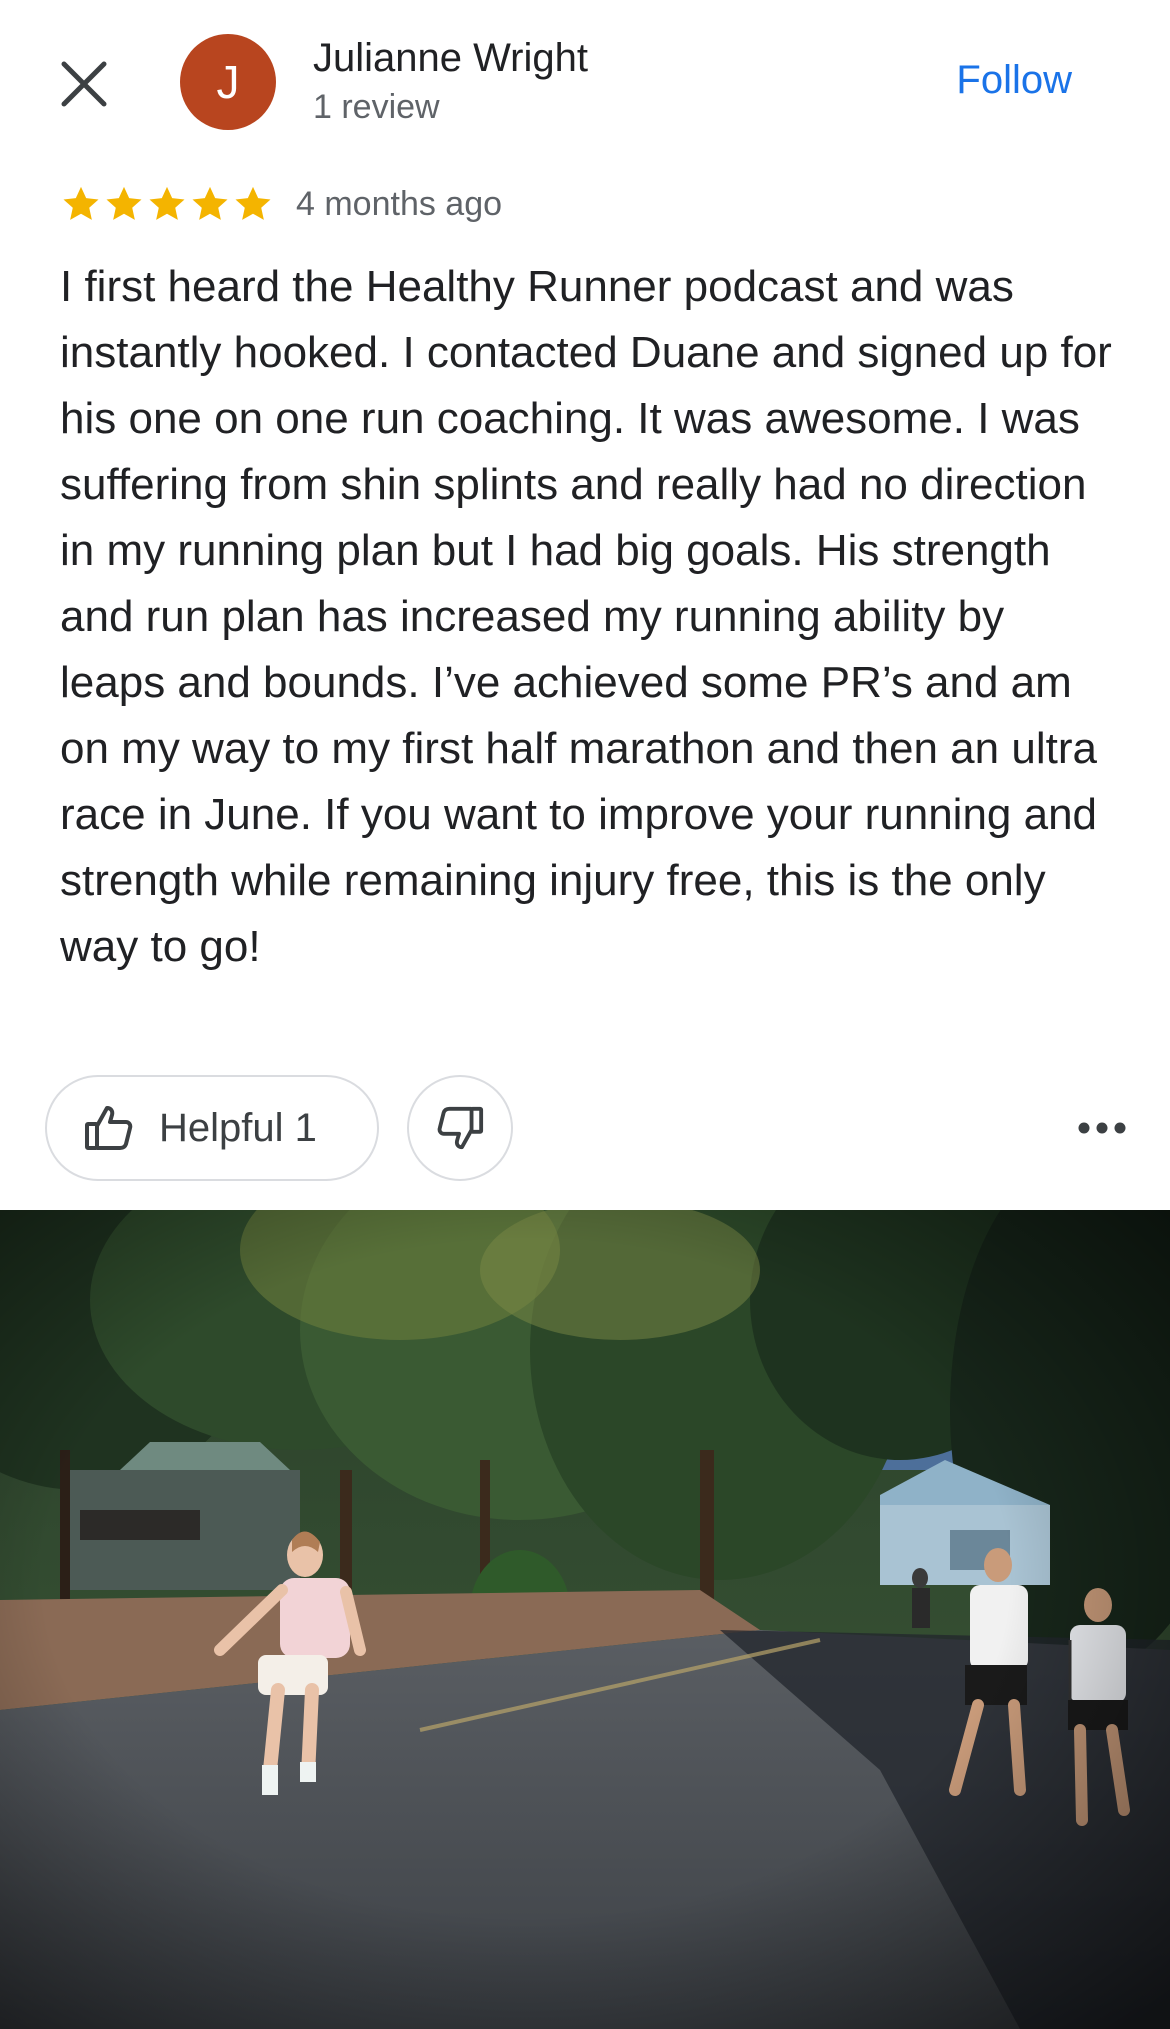  I want to click on helpful-label: Helpful 1, so click(238, 1127).